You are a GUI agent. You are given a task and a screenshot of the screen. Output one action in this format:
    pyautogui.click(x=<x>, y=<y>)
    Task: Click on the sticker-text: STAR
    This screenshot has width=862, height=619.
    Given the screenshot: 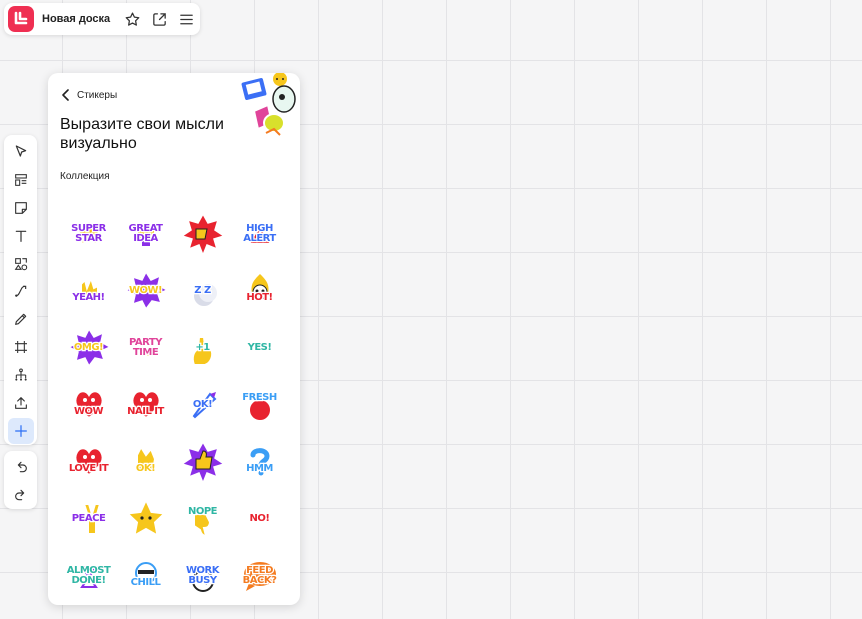 What is the action you would take?
    pyautogui.click(x=89, y=238)
    